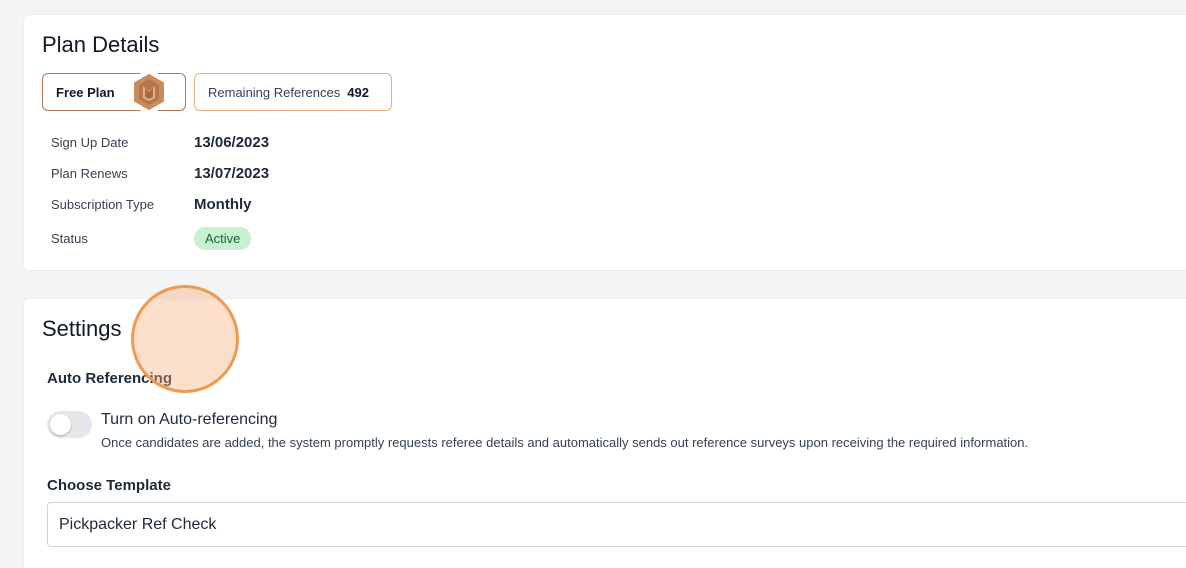 The width and height of the screenshot is (1186, 568). Describe the element at coordinates (358, 92) in the screenshot. I see `remaining-references-count: 492` at that location.